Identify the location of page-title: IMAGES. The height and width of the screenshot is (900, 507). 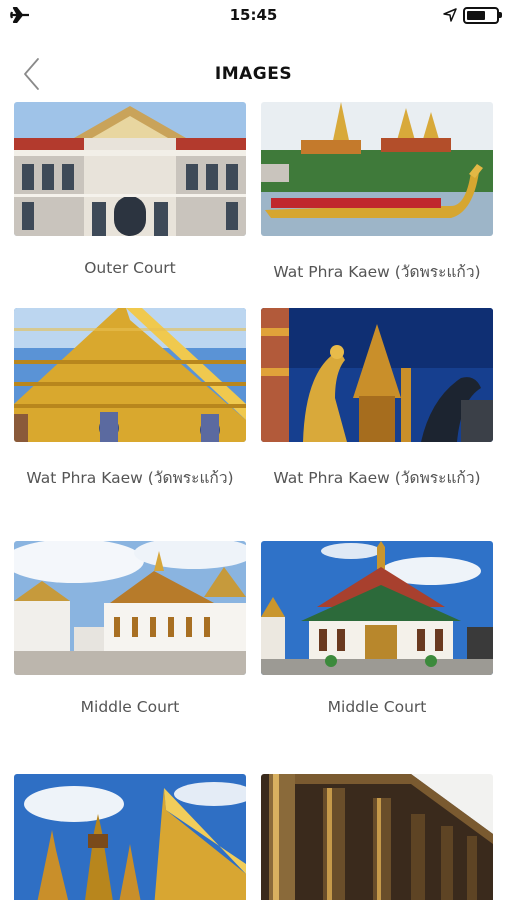
(253, 74).